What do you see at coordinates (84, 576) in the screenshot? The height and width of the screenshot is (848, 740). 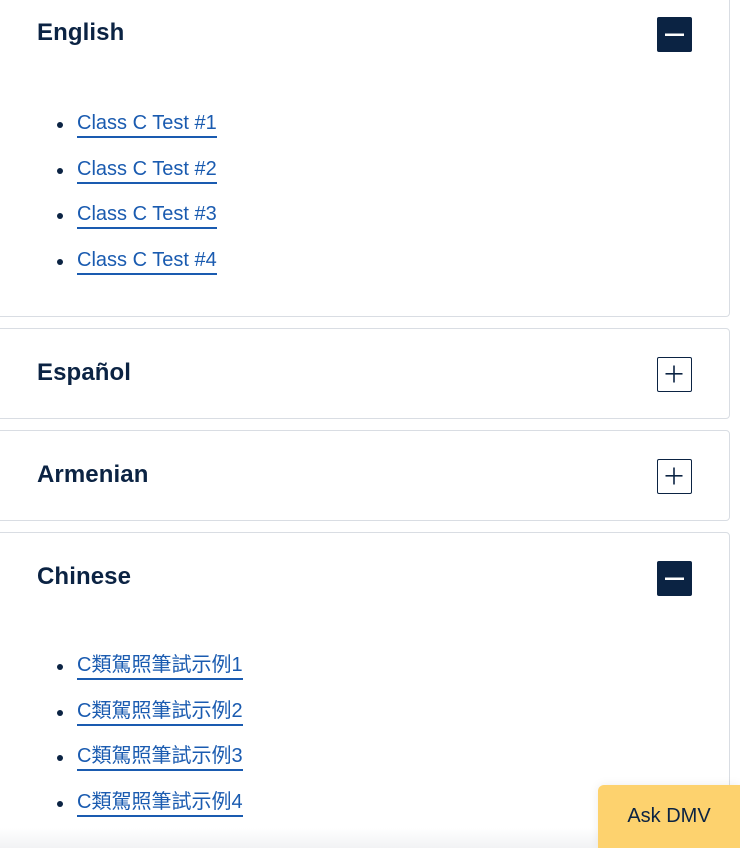 I see `panel-title-chinese: Chinese` at bounding box center [84, 576].